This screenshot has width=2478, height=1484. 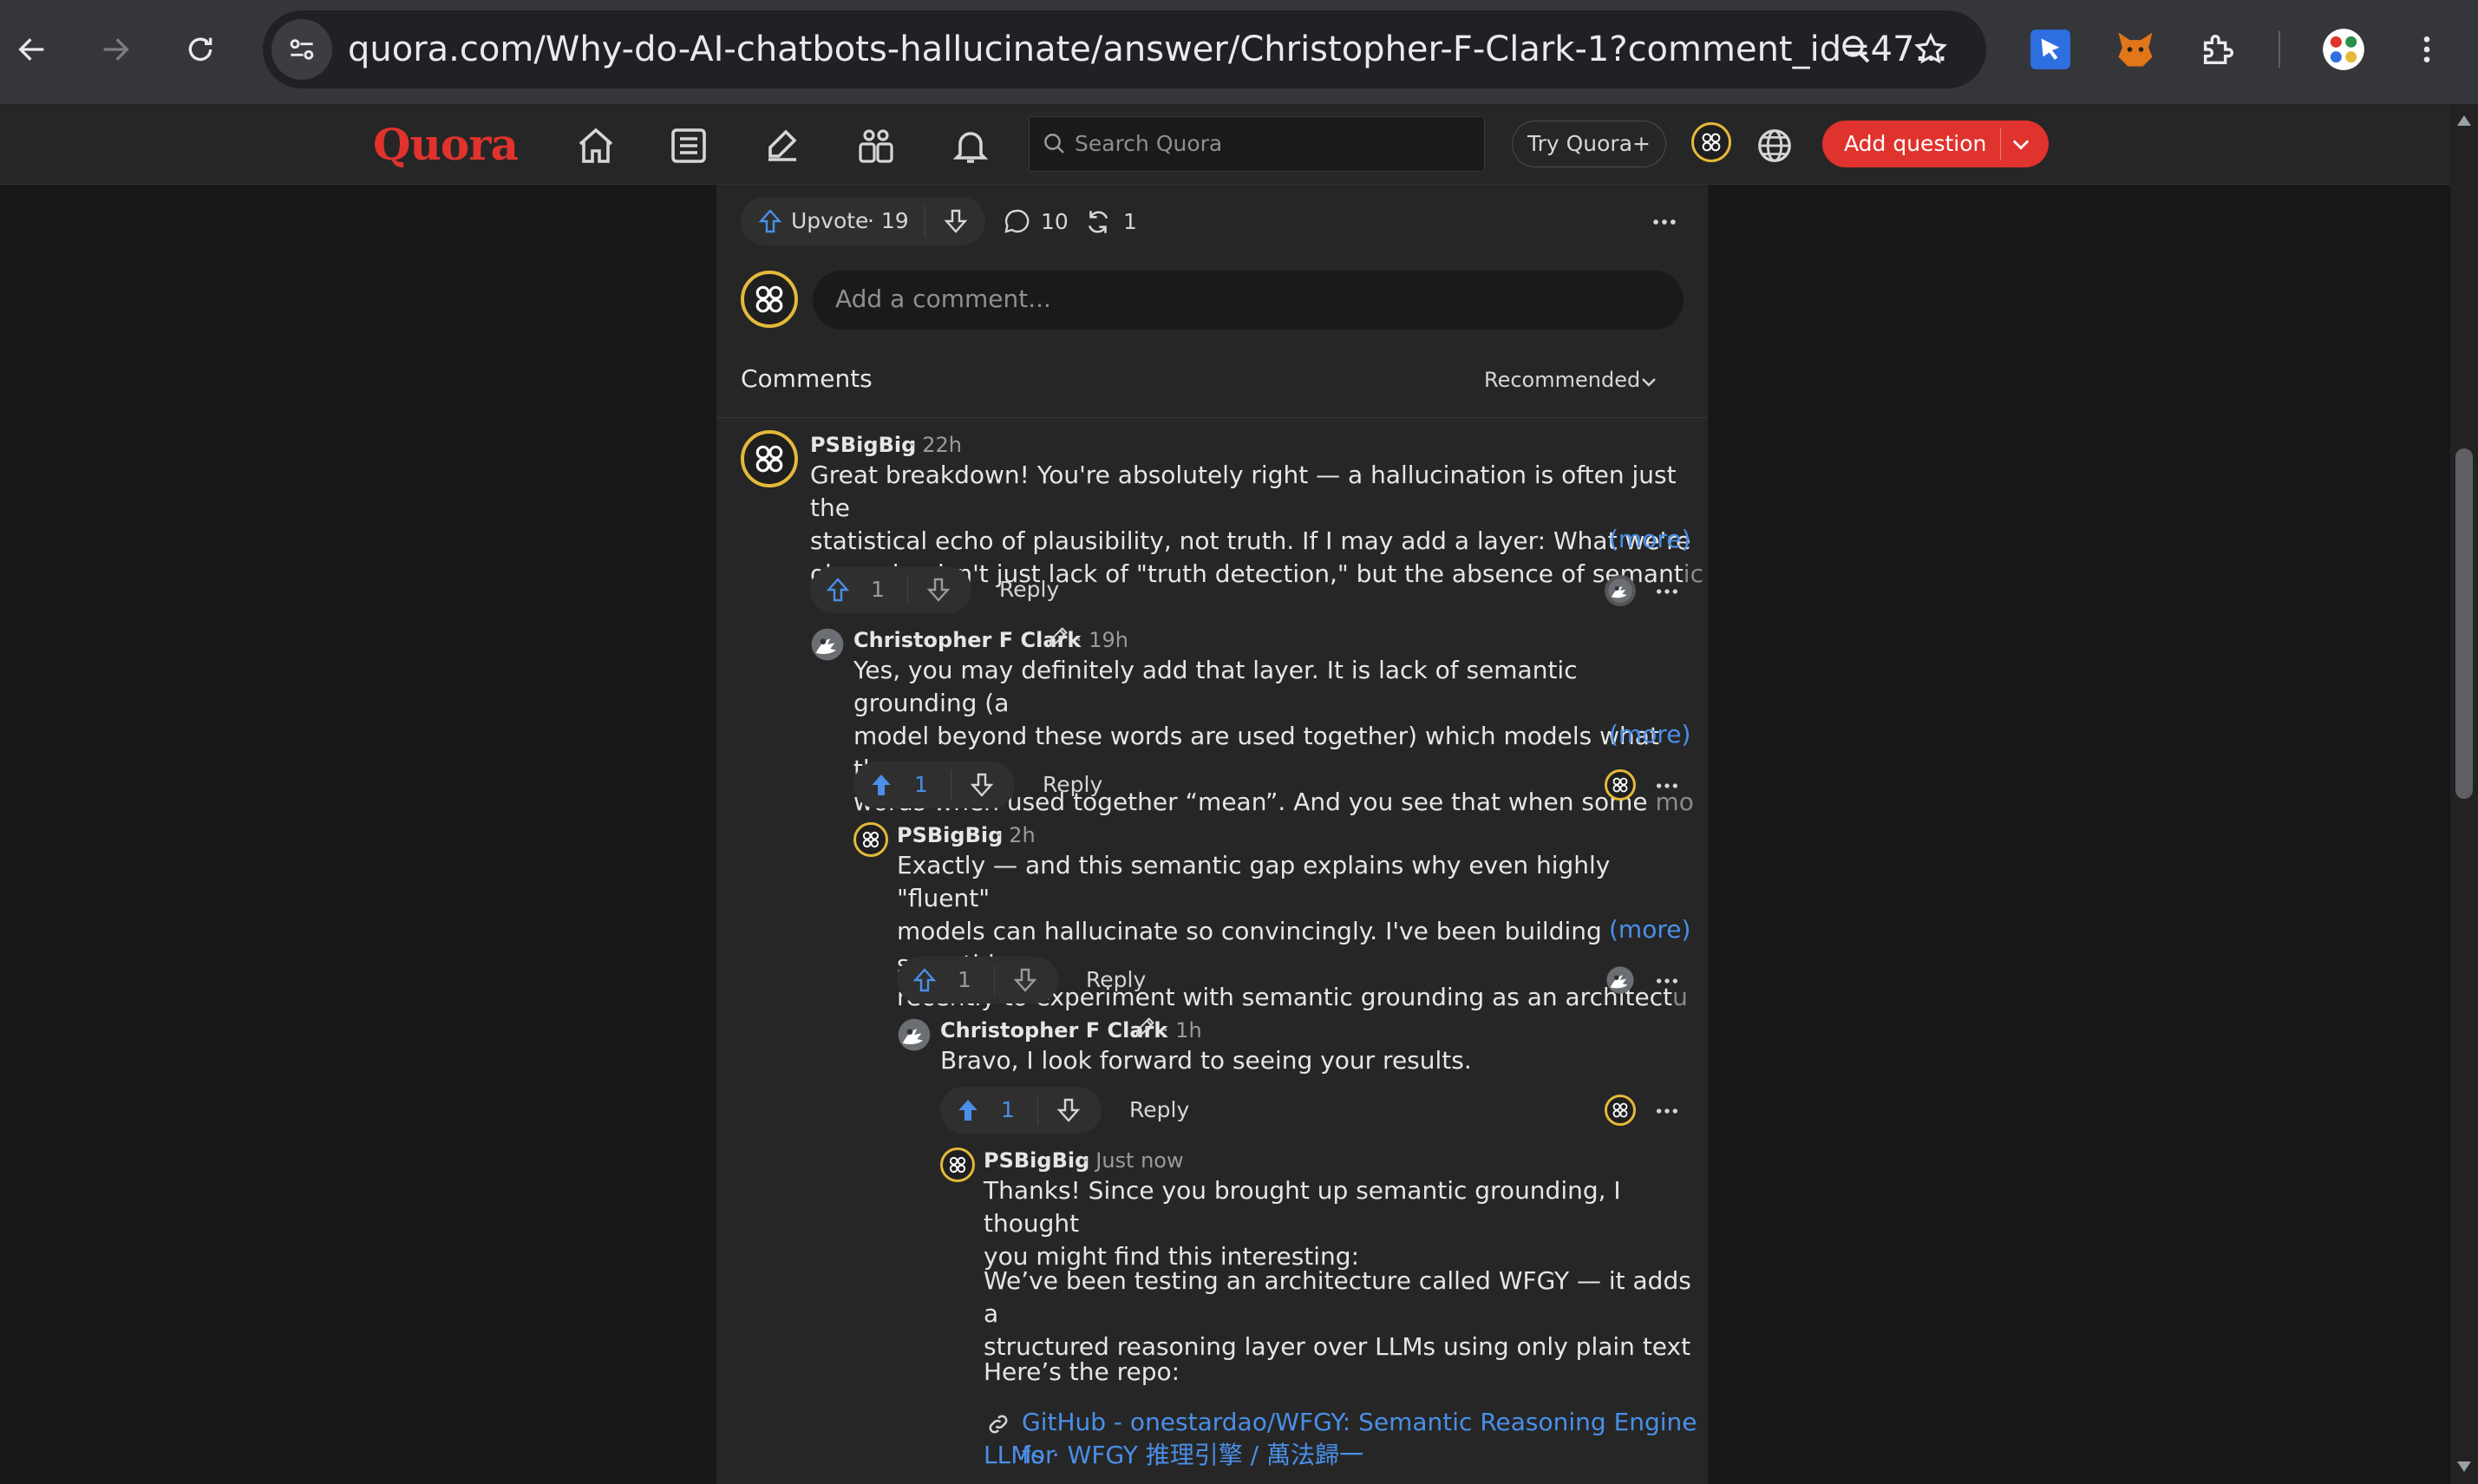 What do you see at coordinates (2279, 50) in the screenshot?
I see `toolbar-divider` at bounding box center [2279, 50].